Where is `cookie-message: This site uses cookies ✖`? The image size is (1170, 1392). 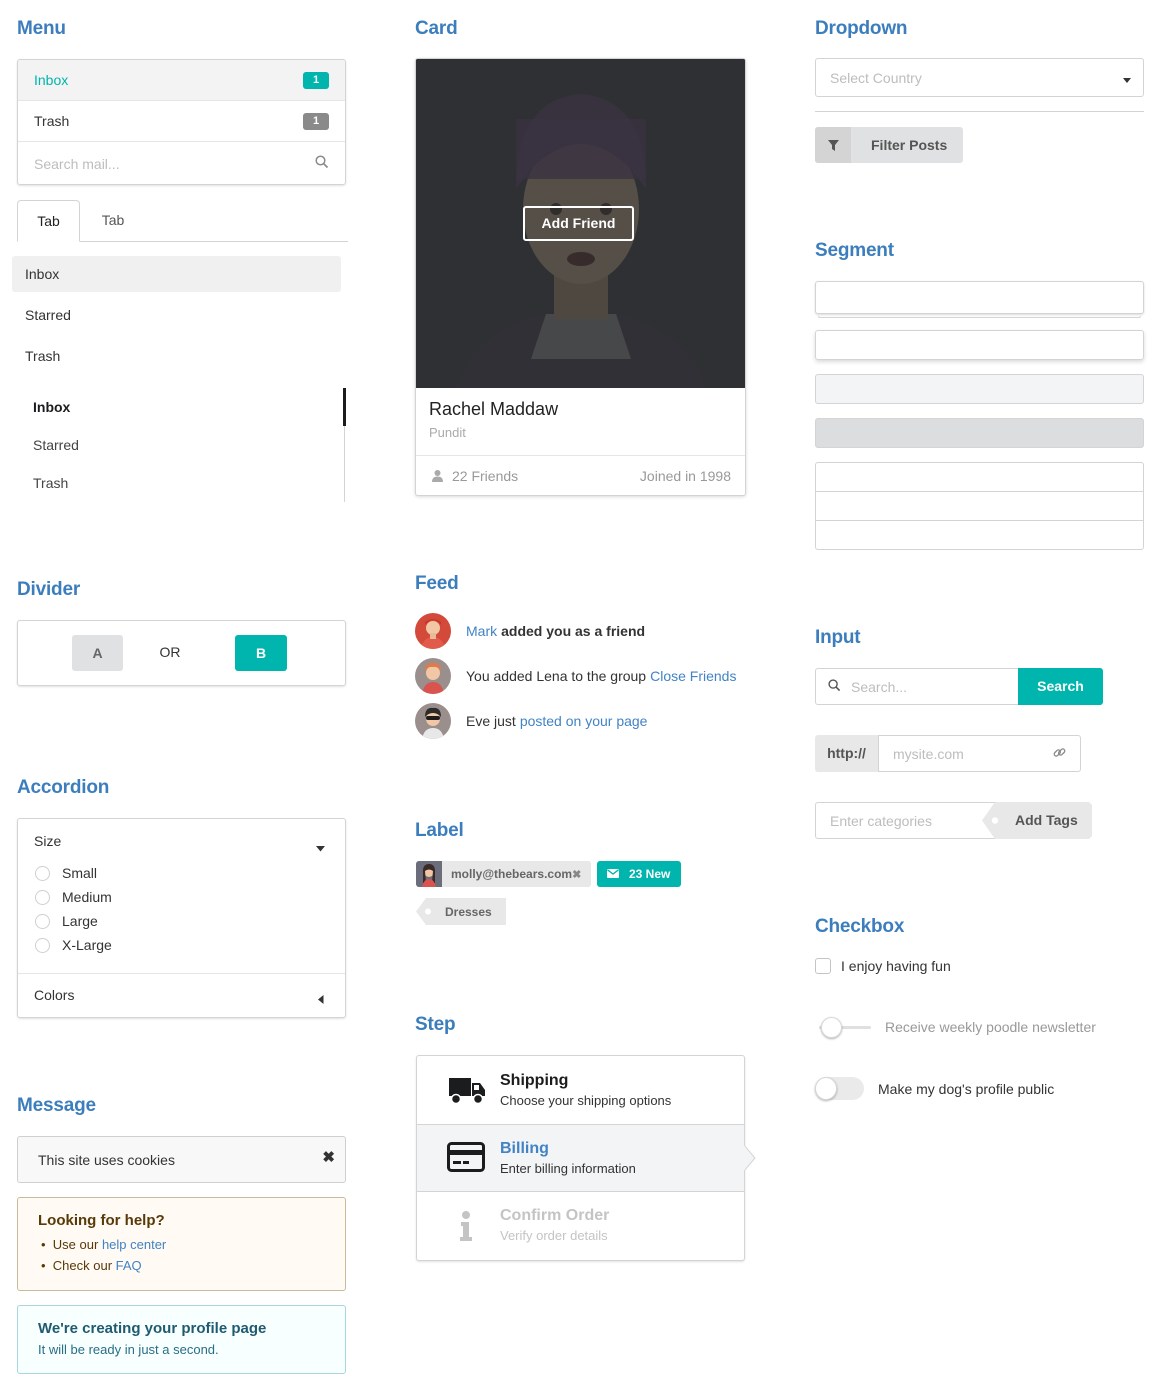 cookie-message: This site uses cookies ✖ is located at coordinates (181, 1159).